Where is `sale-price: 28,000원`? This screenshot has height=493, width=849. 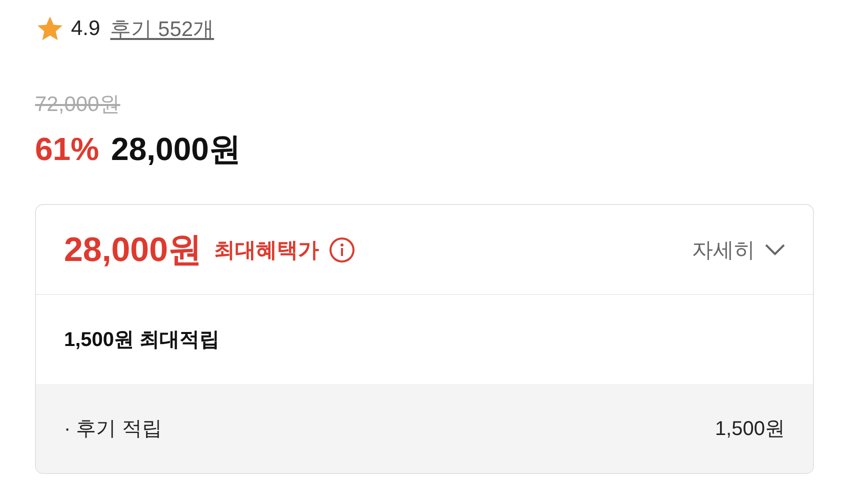 sale-price: 28,000원 is located at coordinates (176, 149).